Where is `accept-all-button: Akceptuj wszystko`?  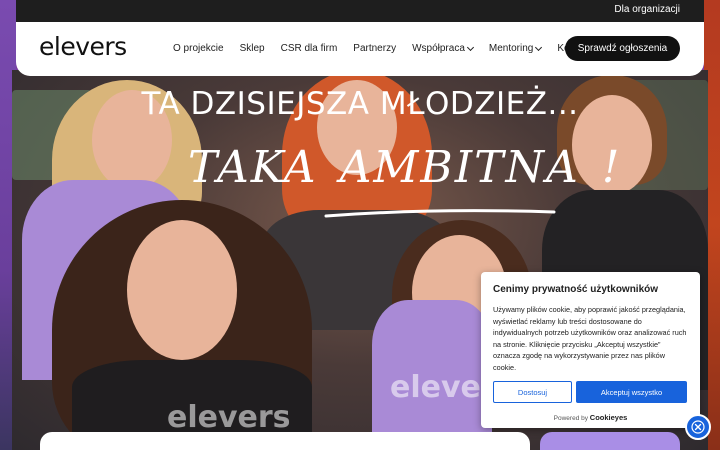
accept-all-button: Akceptuj wszystko is located at coordinates (631, 392).